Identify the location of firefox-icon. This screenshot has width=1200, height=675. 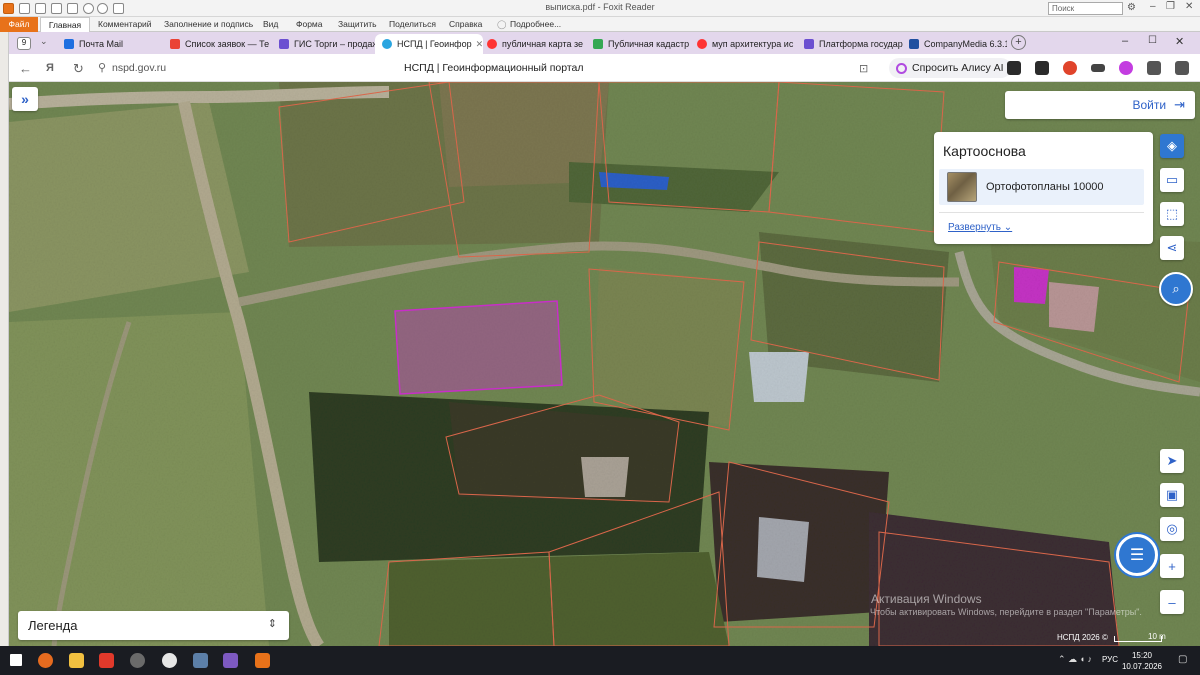
(45, 660).